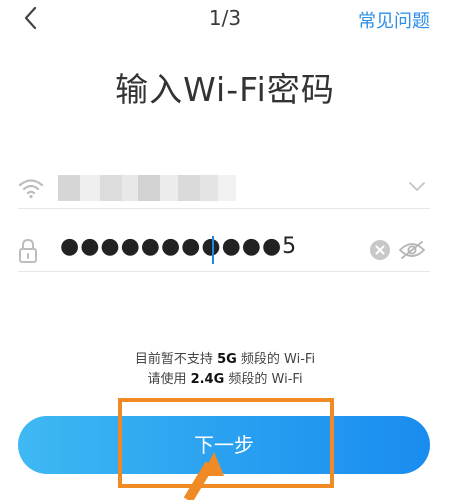  What do you see at coordinates (417, 187) in the screenshot?
I see `chevron-down-icon` at bounding box center [417, 187].